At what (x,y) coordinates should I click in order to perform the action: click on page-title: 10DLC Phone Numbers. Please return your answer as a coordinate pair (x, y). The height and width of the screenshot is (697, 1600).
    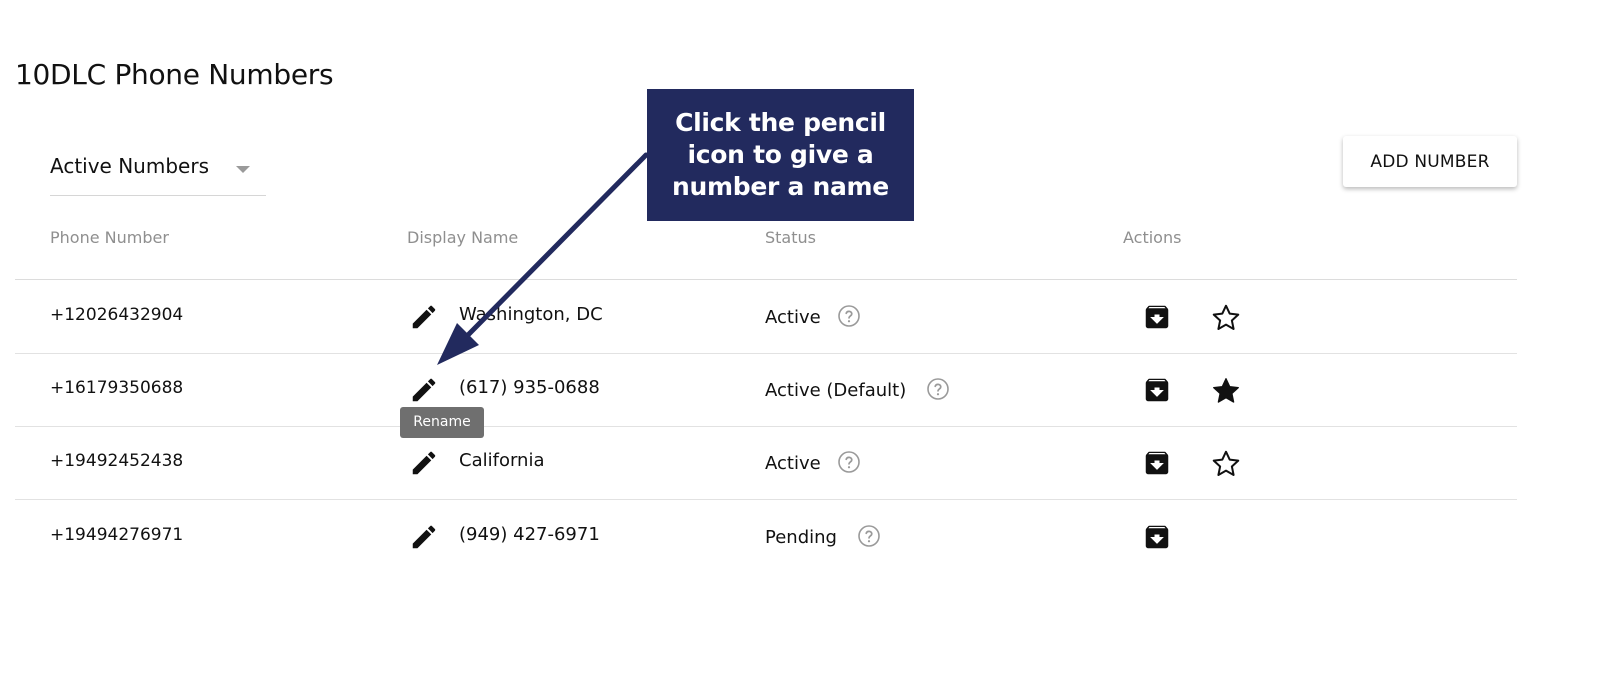
    Looking at the image, I should click on (174, 74).